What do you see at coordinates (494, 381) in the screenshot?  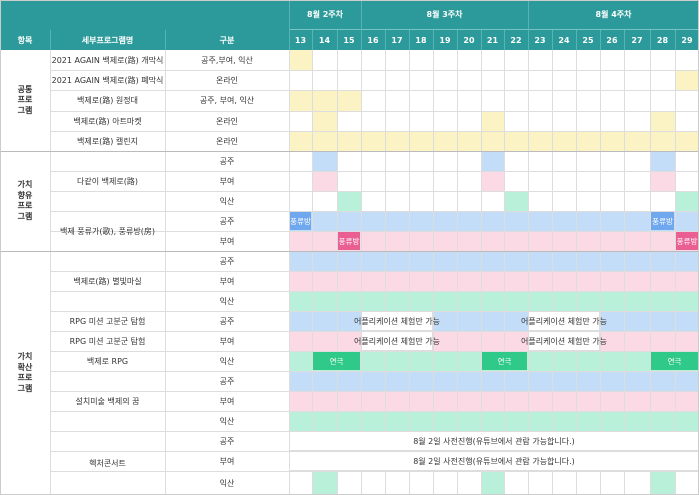 I see `fill-art-gongju` at bounding box center [494, 381].